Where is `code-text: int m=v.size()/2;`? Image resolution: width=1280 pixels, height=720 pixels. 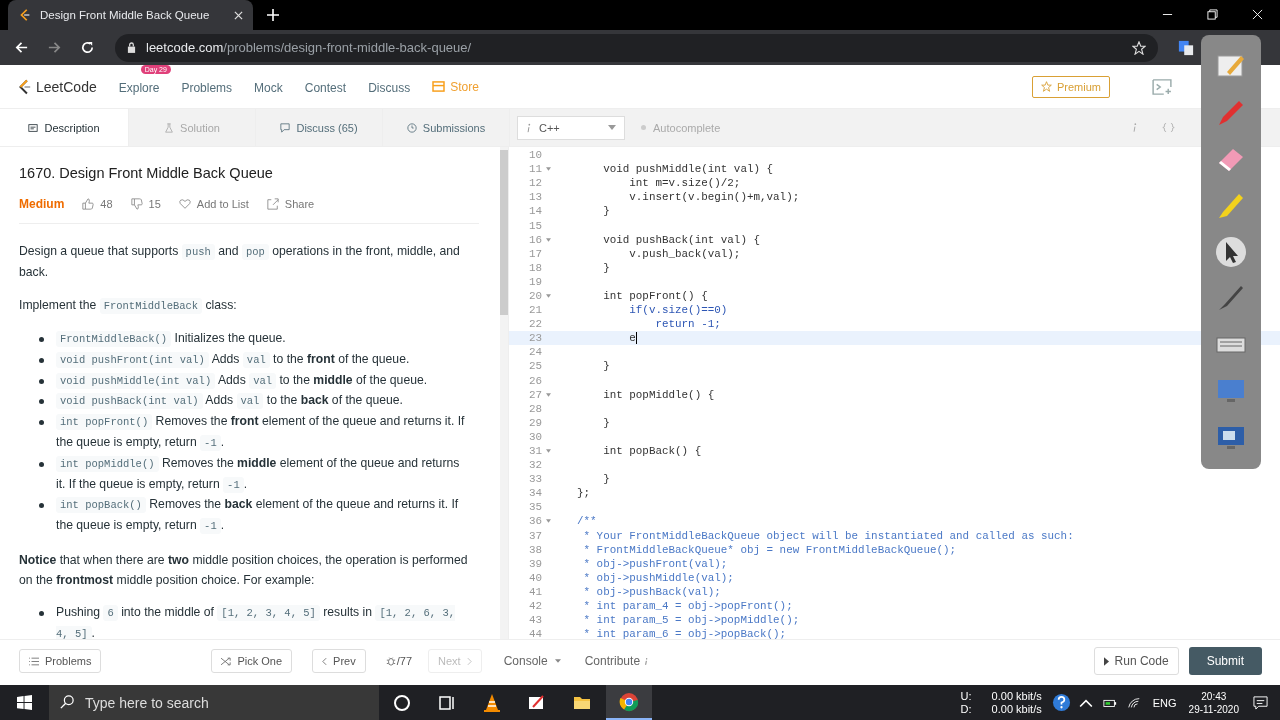 code-text: int m=v.size()/2; is located at coordinates (684, 183).